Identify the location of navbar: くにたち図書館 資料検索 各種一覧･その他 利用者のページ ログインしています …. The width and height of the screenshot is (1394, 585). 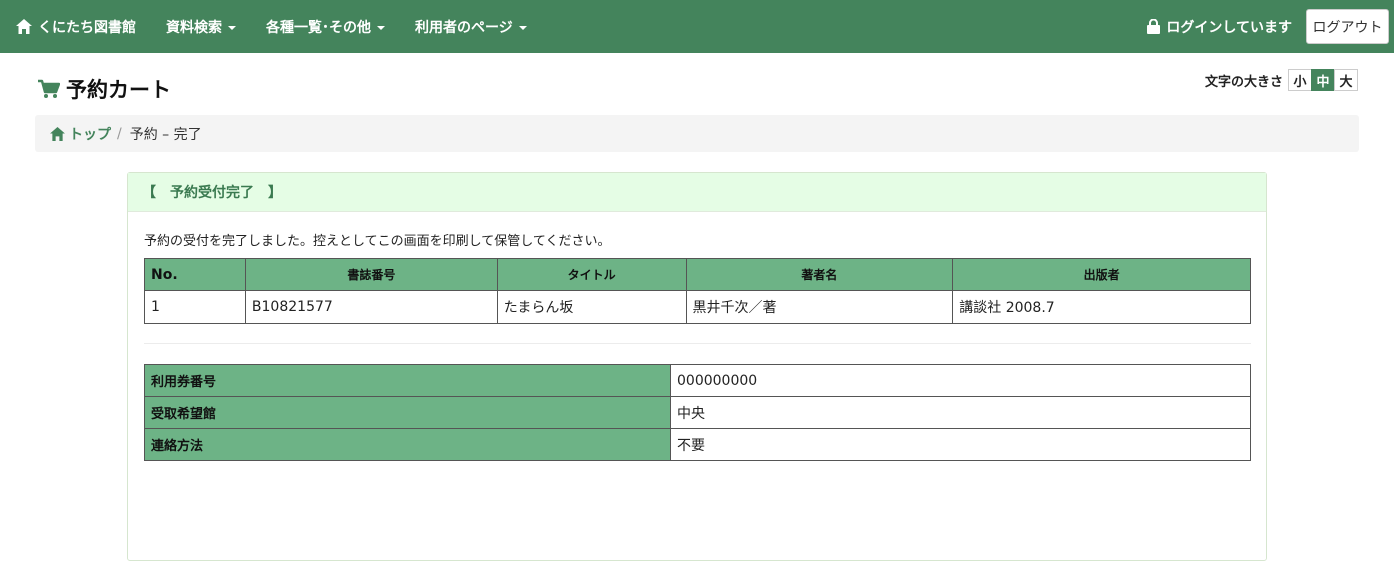
(697, 26).